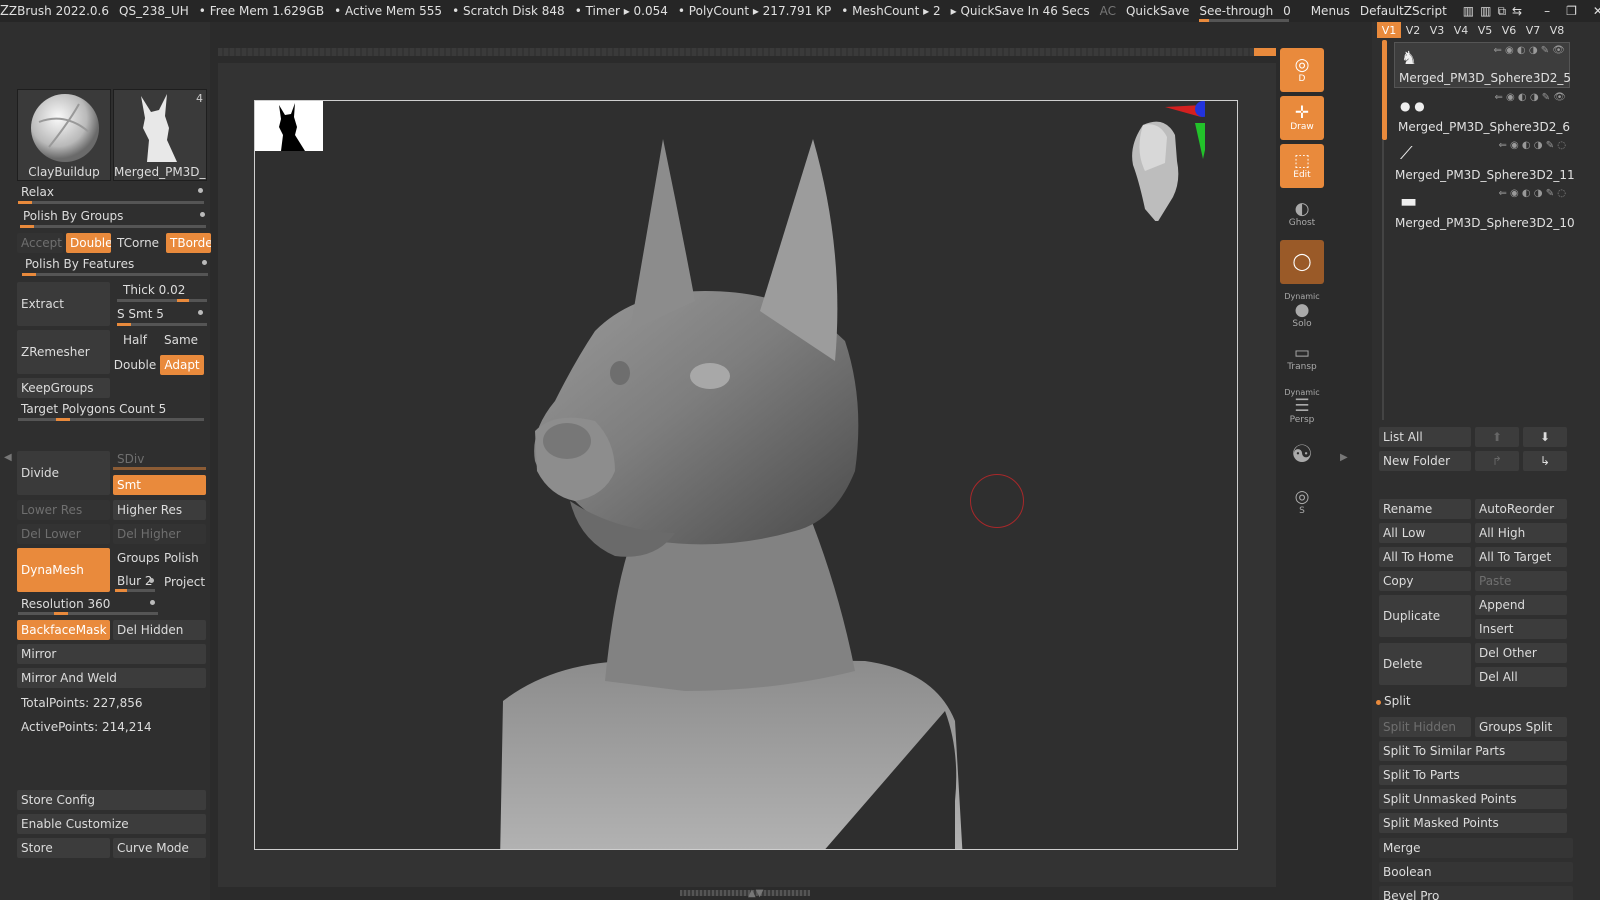  Describe the element at coordinates (183, 558) in the screenshot. I see `polish-button: Polish` at that location.